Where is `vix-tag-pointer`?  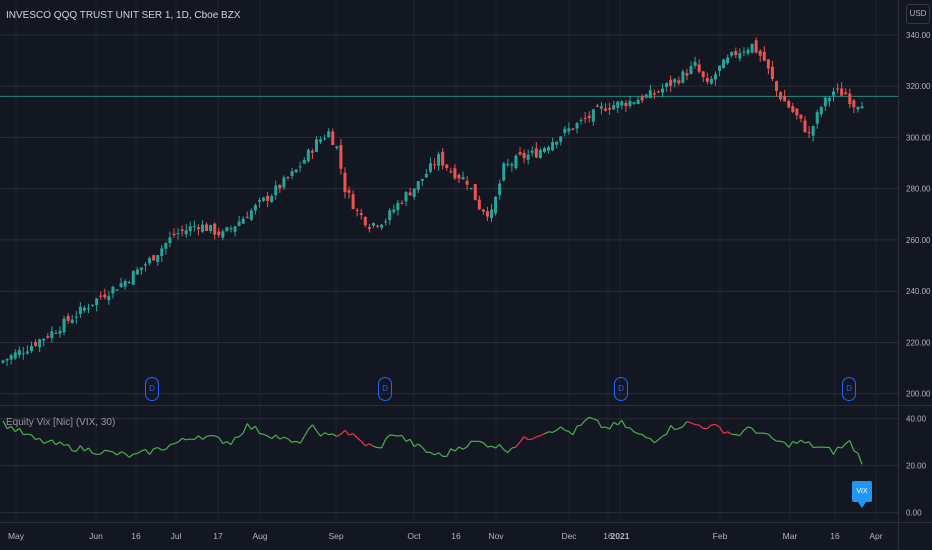 vix-tag-pointer is located at coordinates (862, 505).